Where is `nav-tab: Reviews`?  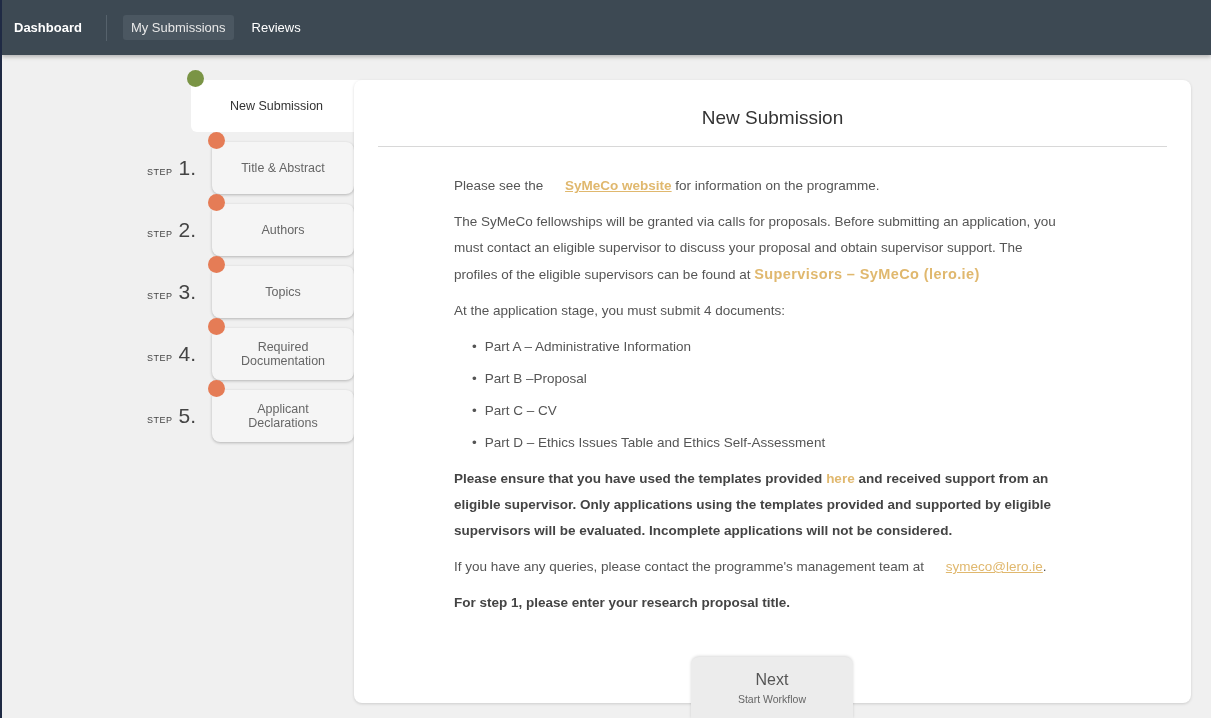 nav-tab: Reviews is located at coordinates (276, 27).